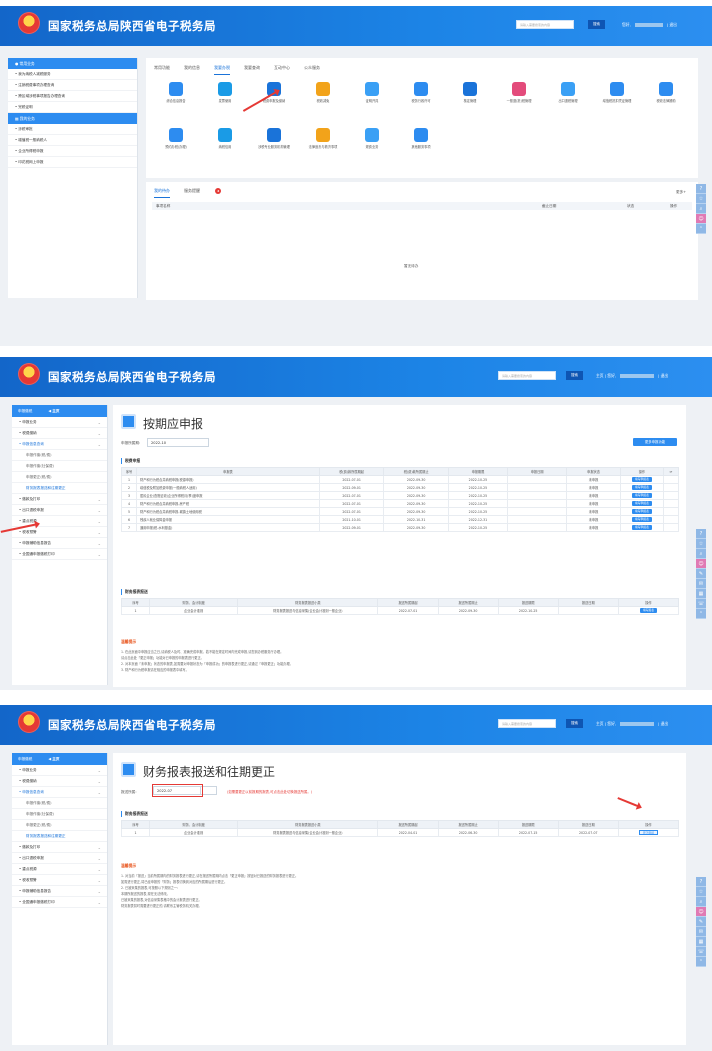 The height and width of the screenshot is (1051, 712). I want to click on service-item: 税收法律援助, so click(666, 92).